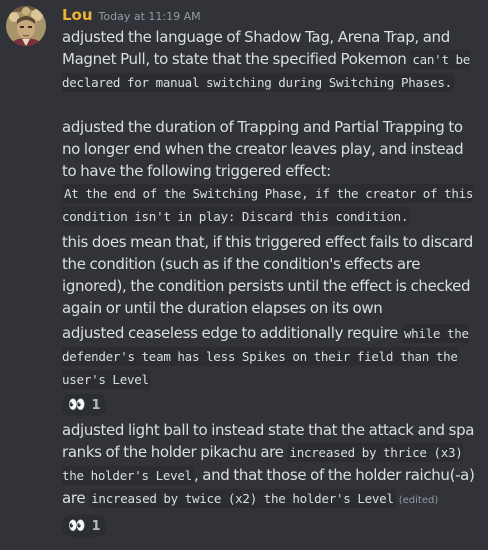 The image size is (488, 550). What do you see at coordinates (271, 15) in the screenshot?
I see `message-header: Lou Today at 11:19 AM` at bounding box center [271, 15].